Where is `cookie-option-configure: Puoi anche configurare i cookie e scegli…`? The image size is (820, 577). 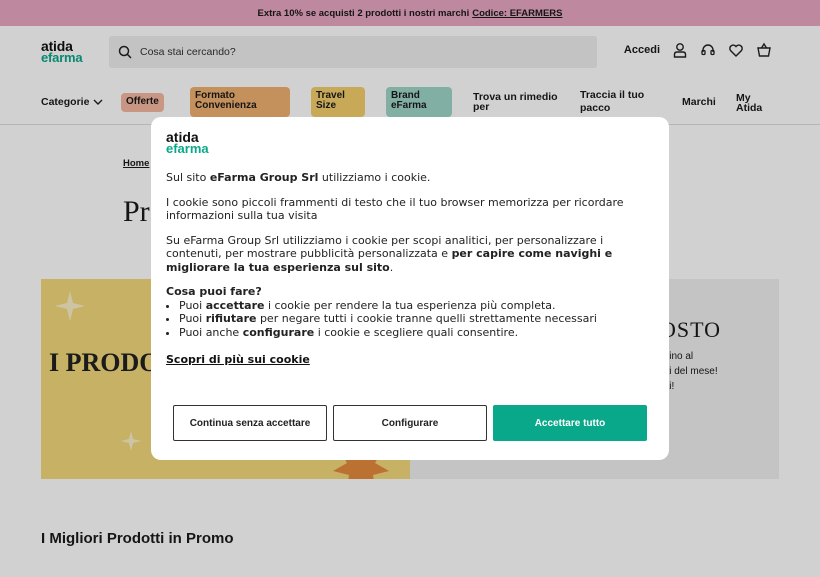 cookie-option-configure: Puoi anche configurare i cookie e scegli… is located at coordinates (416, 333).